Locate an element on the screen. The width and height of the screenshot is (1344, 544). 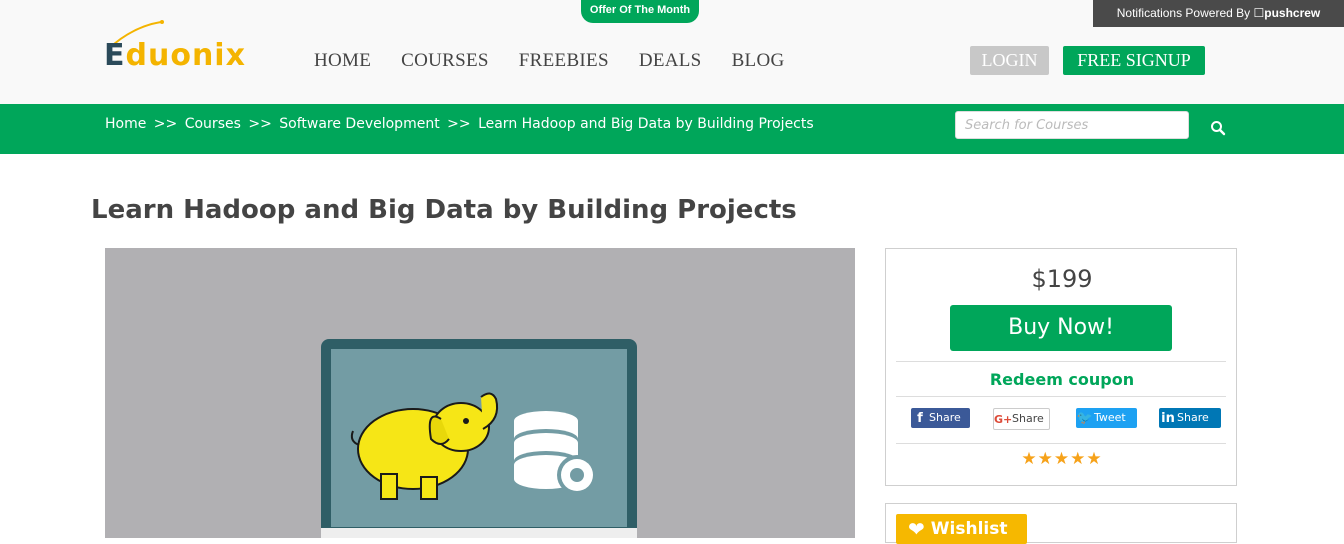
main-nav: HOME COURSES FREEBIES DEALS BLOG is located at coordinates (549, 61).